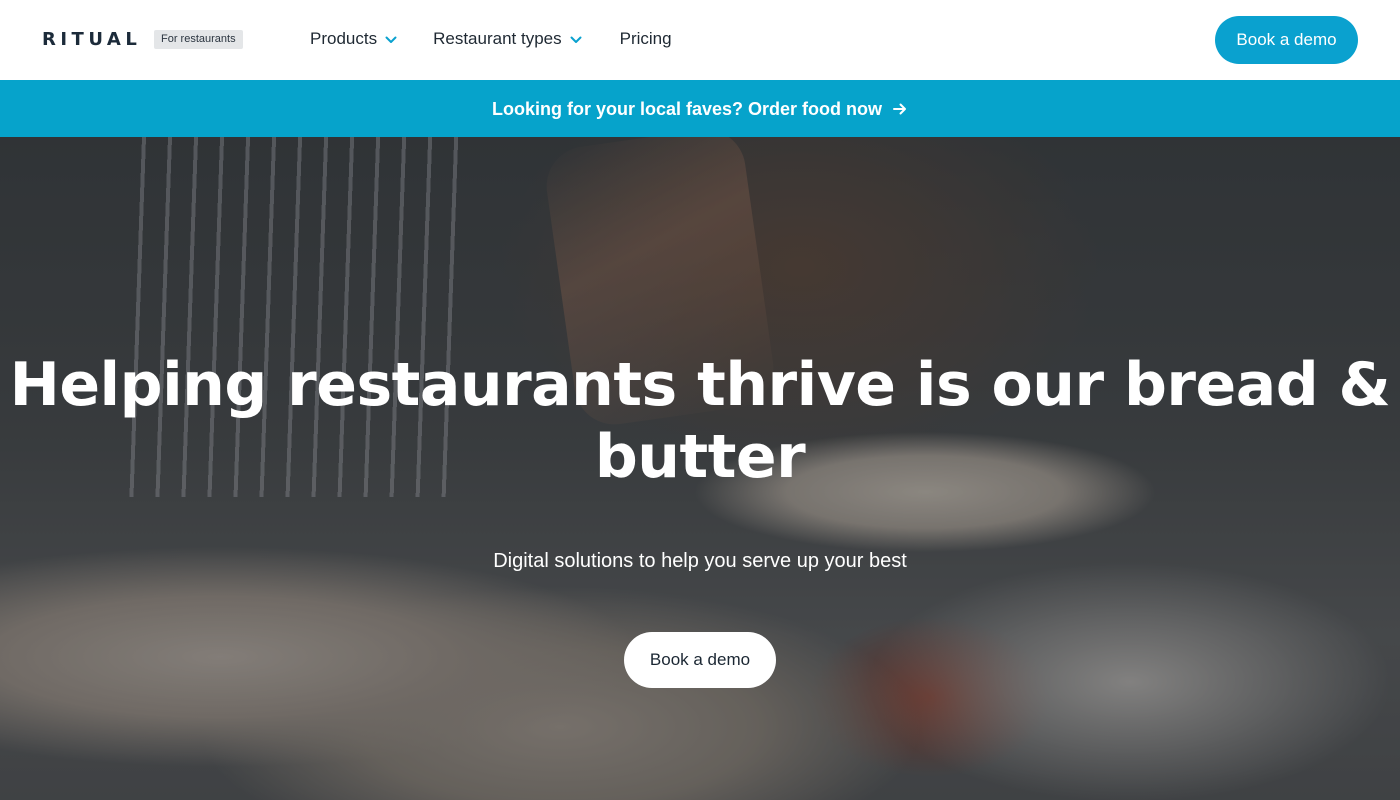 This screenshot has height=800, width=1400. Describe the element at coordinates (198, 39) in the screenshot. I see `for-restaurants-badge: For restaurants` at that location.